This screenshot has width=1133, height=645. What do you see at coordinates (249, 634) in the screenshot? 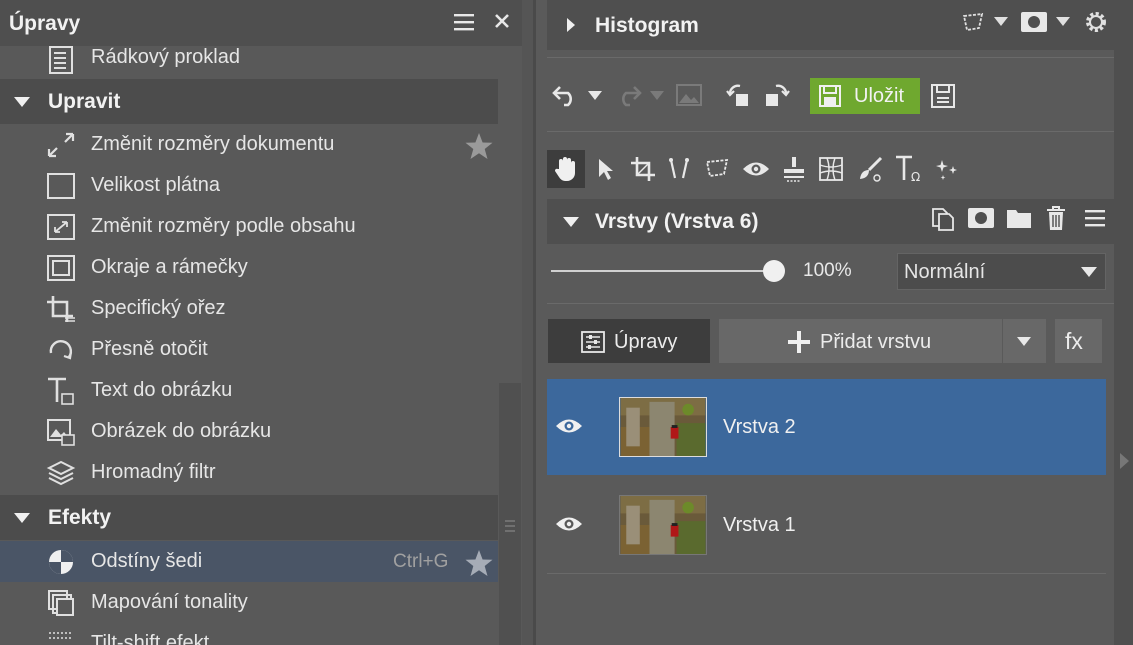
I see `menu-item-tilt-shift: Tilt-shift efekt` at bounding box center [249, 634].